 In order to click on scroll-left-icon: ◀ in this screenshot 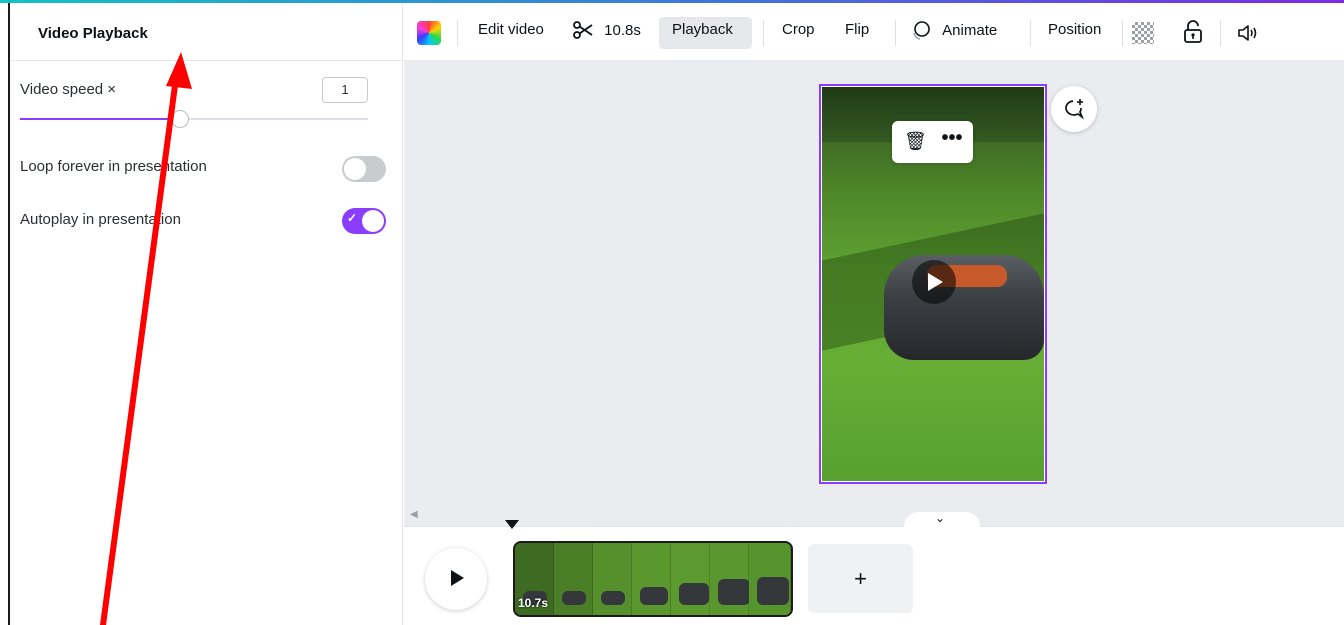, I will do `click(414, 514)`.